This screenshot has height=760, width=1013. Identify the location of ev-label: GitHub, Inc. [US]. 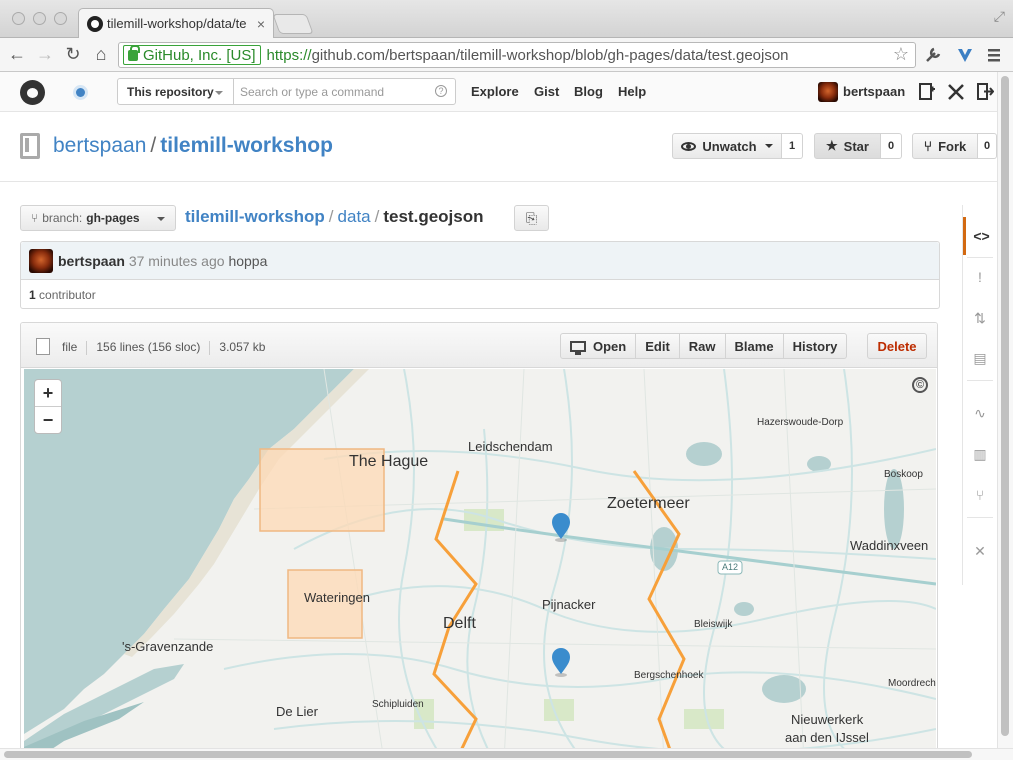
(199, 55).